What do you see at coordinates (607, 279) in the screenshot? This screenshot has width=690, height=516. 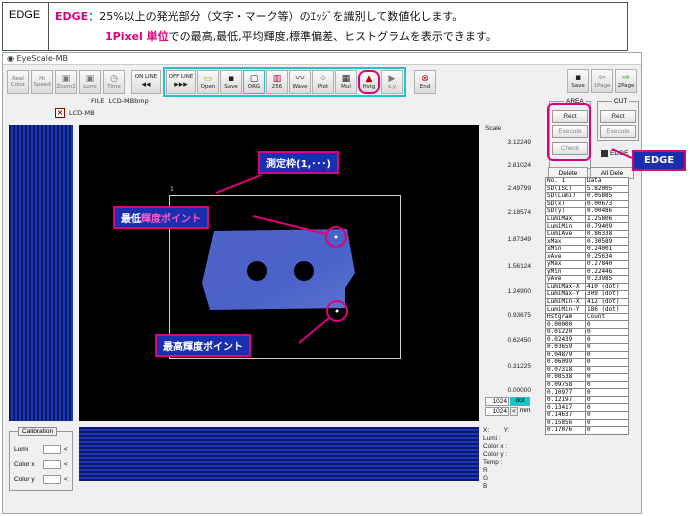 I see `table-value-cell: 0.23985` at bounding box center [607, 279].